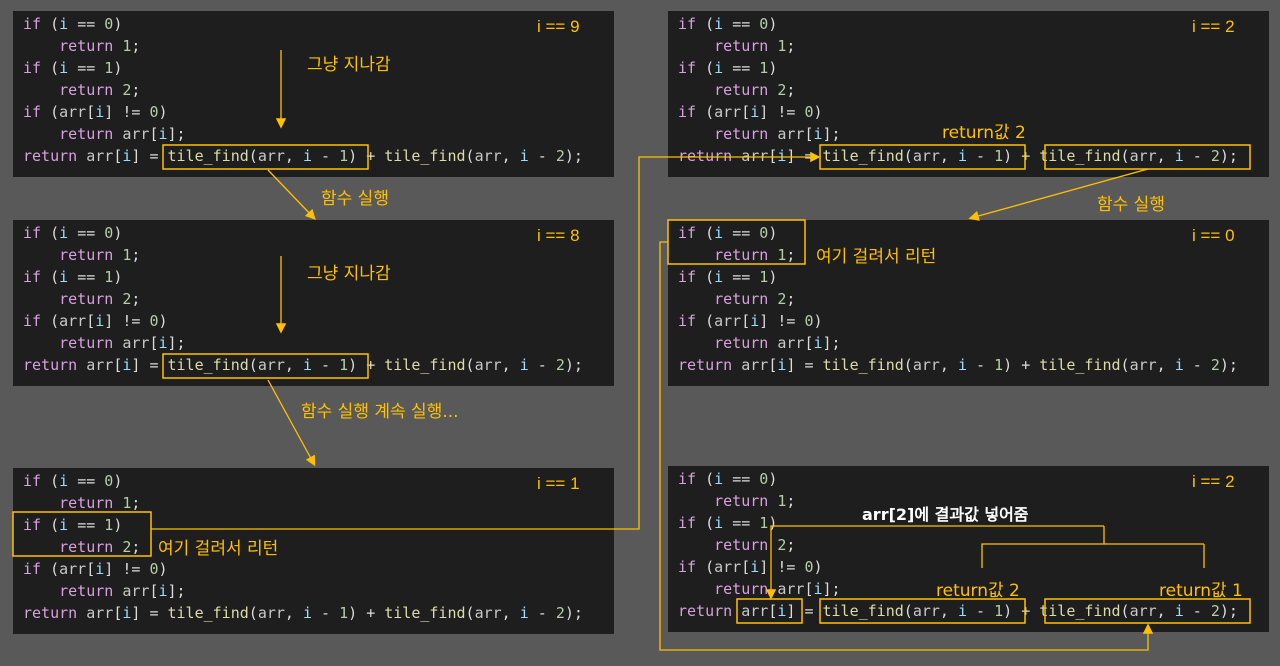 Image resolution: width=1280 pixels, height=666 pixels. Describe the element at coordinates (355, 199) in the screenshot. I see `note-function-call-1: 함수 실행` at that location.